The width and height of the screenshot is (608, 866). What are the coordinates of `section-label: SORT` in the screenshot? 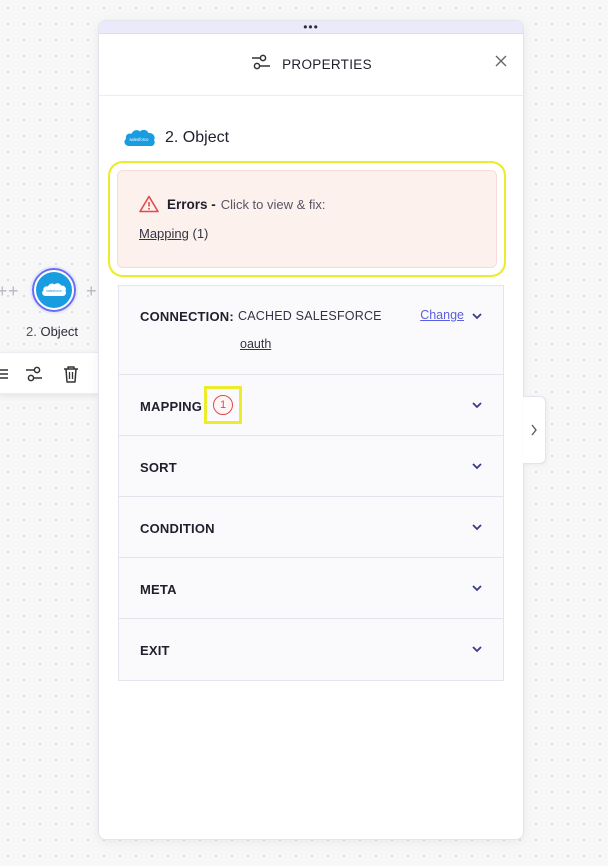 It's located at (158, 467).